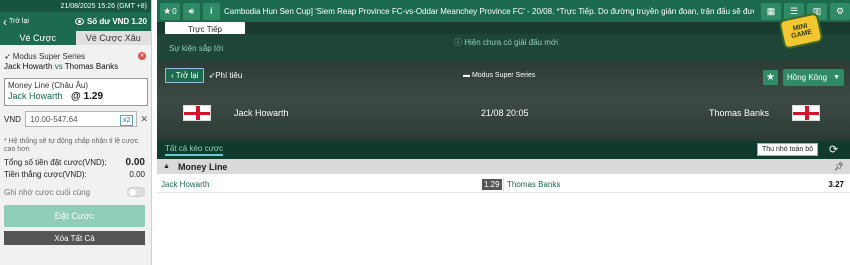  I want to click on settings-button: ⚙, so click(839, 11).